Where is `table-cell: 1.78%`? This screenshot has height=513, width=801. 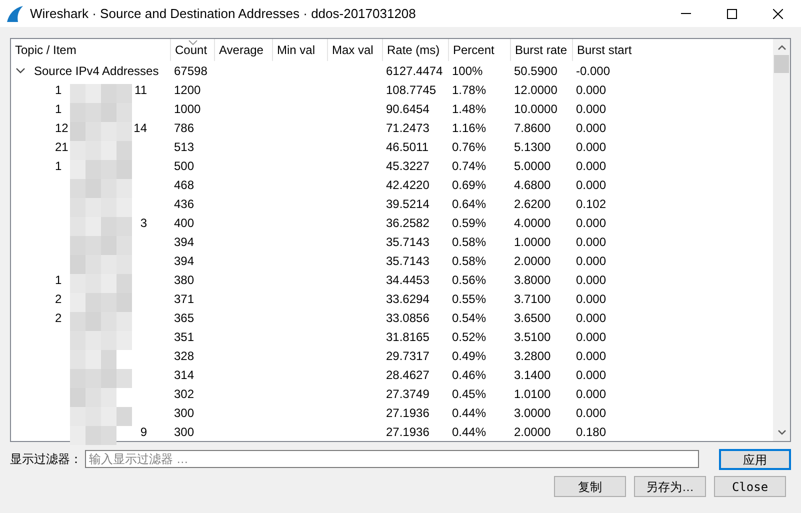 table-cell: 1.78% is located at coordinates (469, 89).